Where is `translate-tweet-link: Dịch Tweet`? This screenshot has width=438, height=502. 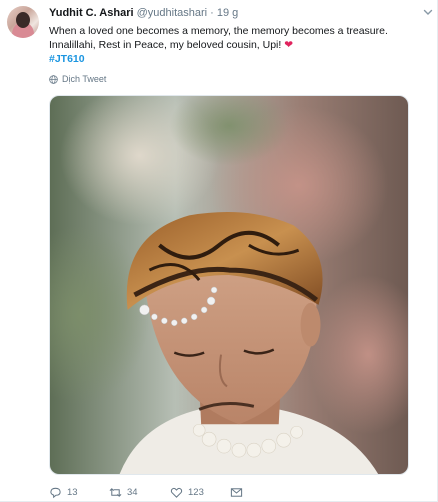 translate-tweet-link: Dịch Tweet is located at coordinates (77, 79).